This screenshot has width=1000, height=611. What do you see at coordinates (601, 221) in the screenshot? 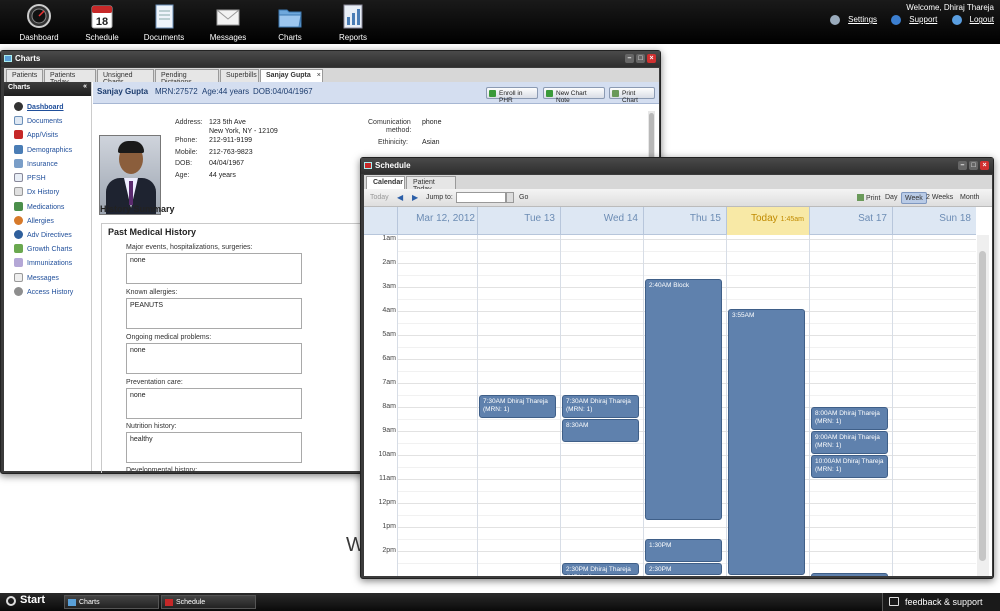
I see `day-column-header: Wed 14` at bounding box center [601, 221].